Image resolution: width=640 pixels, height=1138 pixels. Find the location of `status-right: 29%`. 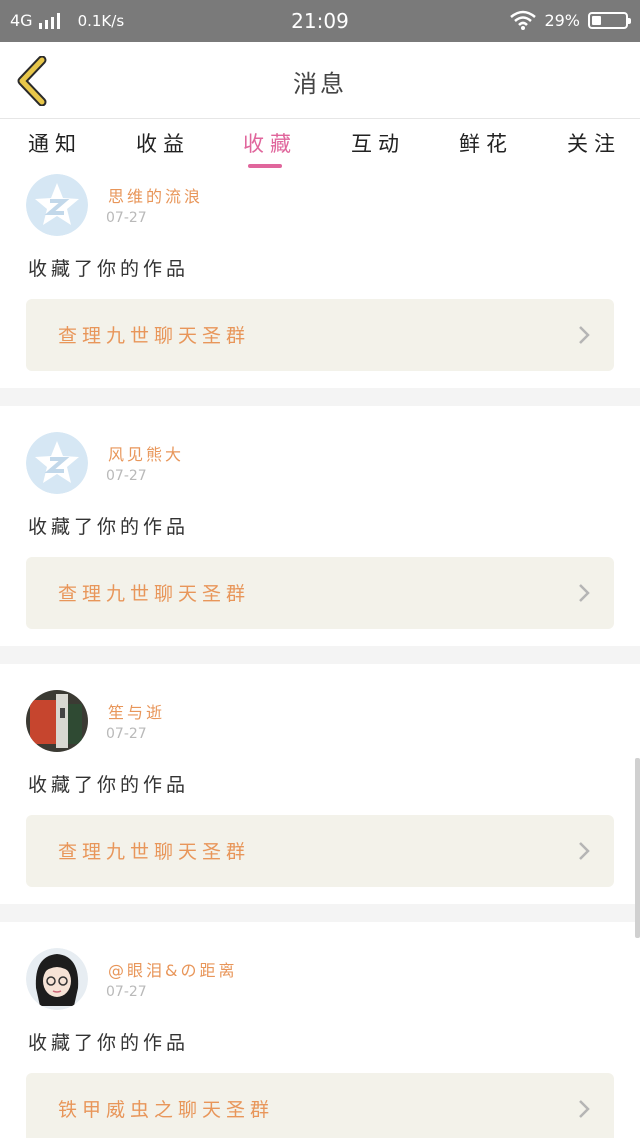

status-right: 29% is located at coordinates (570, 20).